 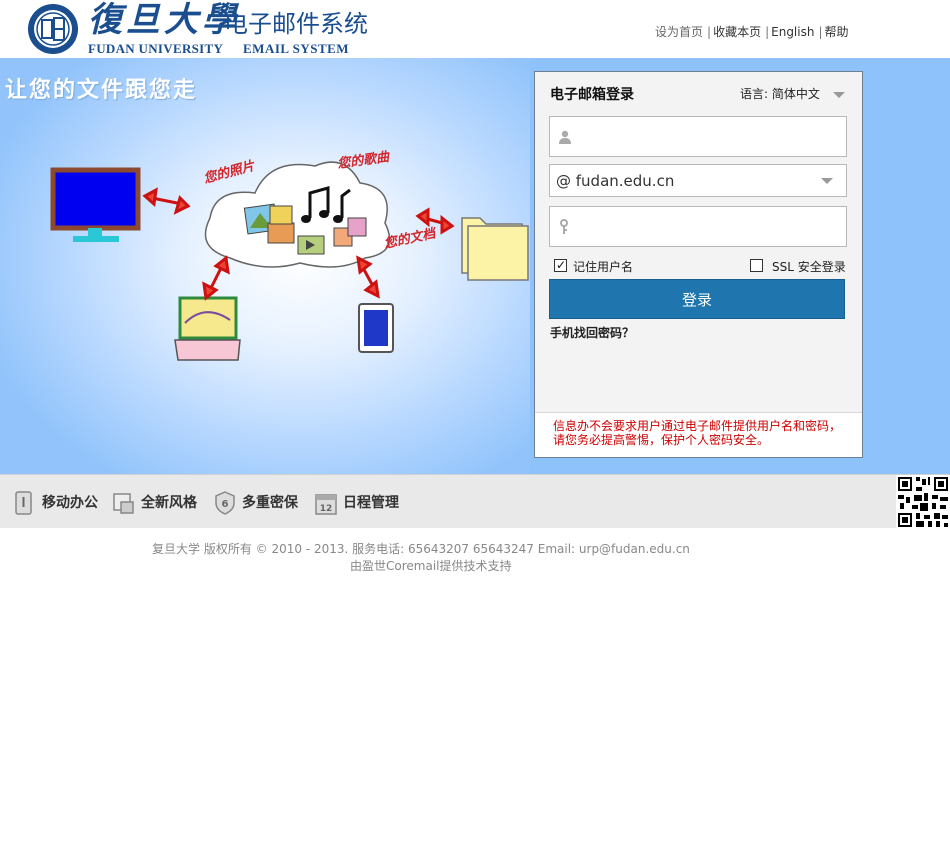 I want to click on banner-slogan: 让您的文件跟您走, so click(x=101, y=90).